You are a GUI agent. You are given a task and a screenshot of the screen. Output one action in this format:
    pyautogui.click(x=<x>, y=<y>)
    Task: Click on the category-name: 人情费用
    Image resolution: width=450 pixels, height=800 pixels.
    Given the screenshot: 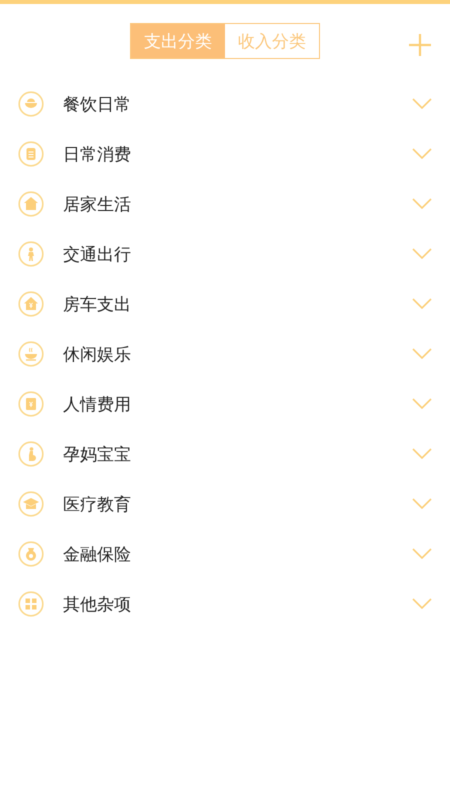 What is the action you would take?
    pyautogui.click(x=237, y=404)
    